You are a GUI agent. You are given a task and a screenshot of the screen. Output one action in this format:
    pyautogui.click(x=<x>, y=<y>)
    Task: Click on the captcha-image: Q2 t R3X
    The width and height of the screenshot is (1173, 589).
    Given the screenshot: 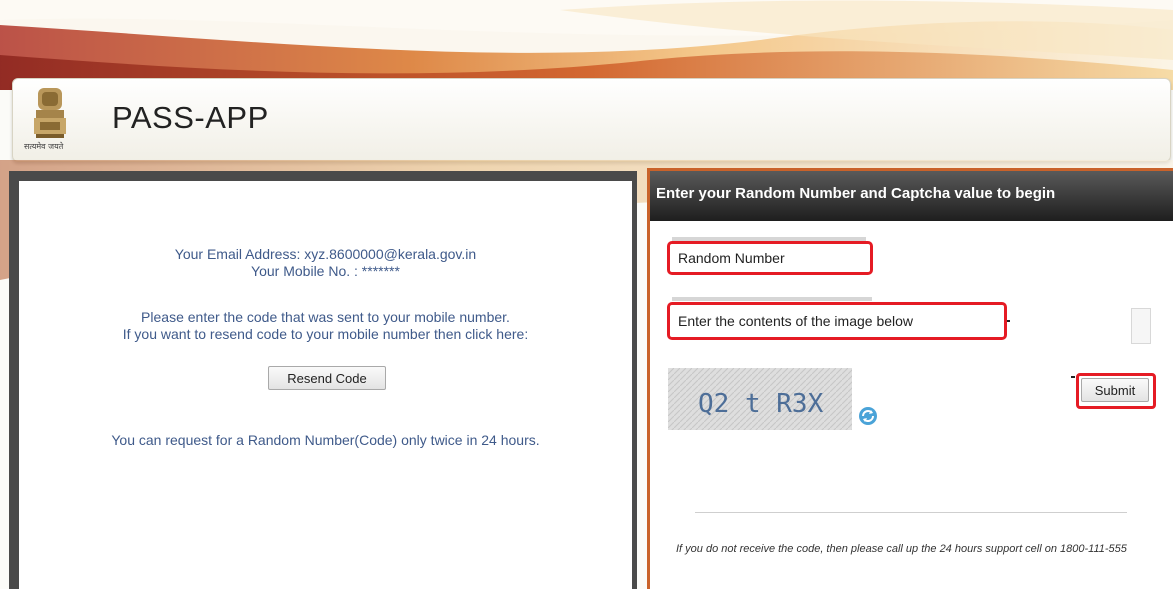 What is the action you would take?
    pyautogui.click(x=760, y=399)
    